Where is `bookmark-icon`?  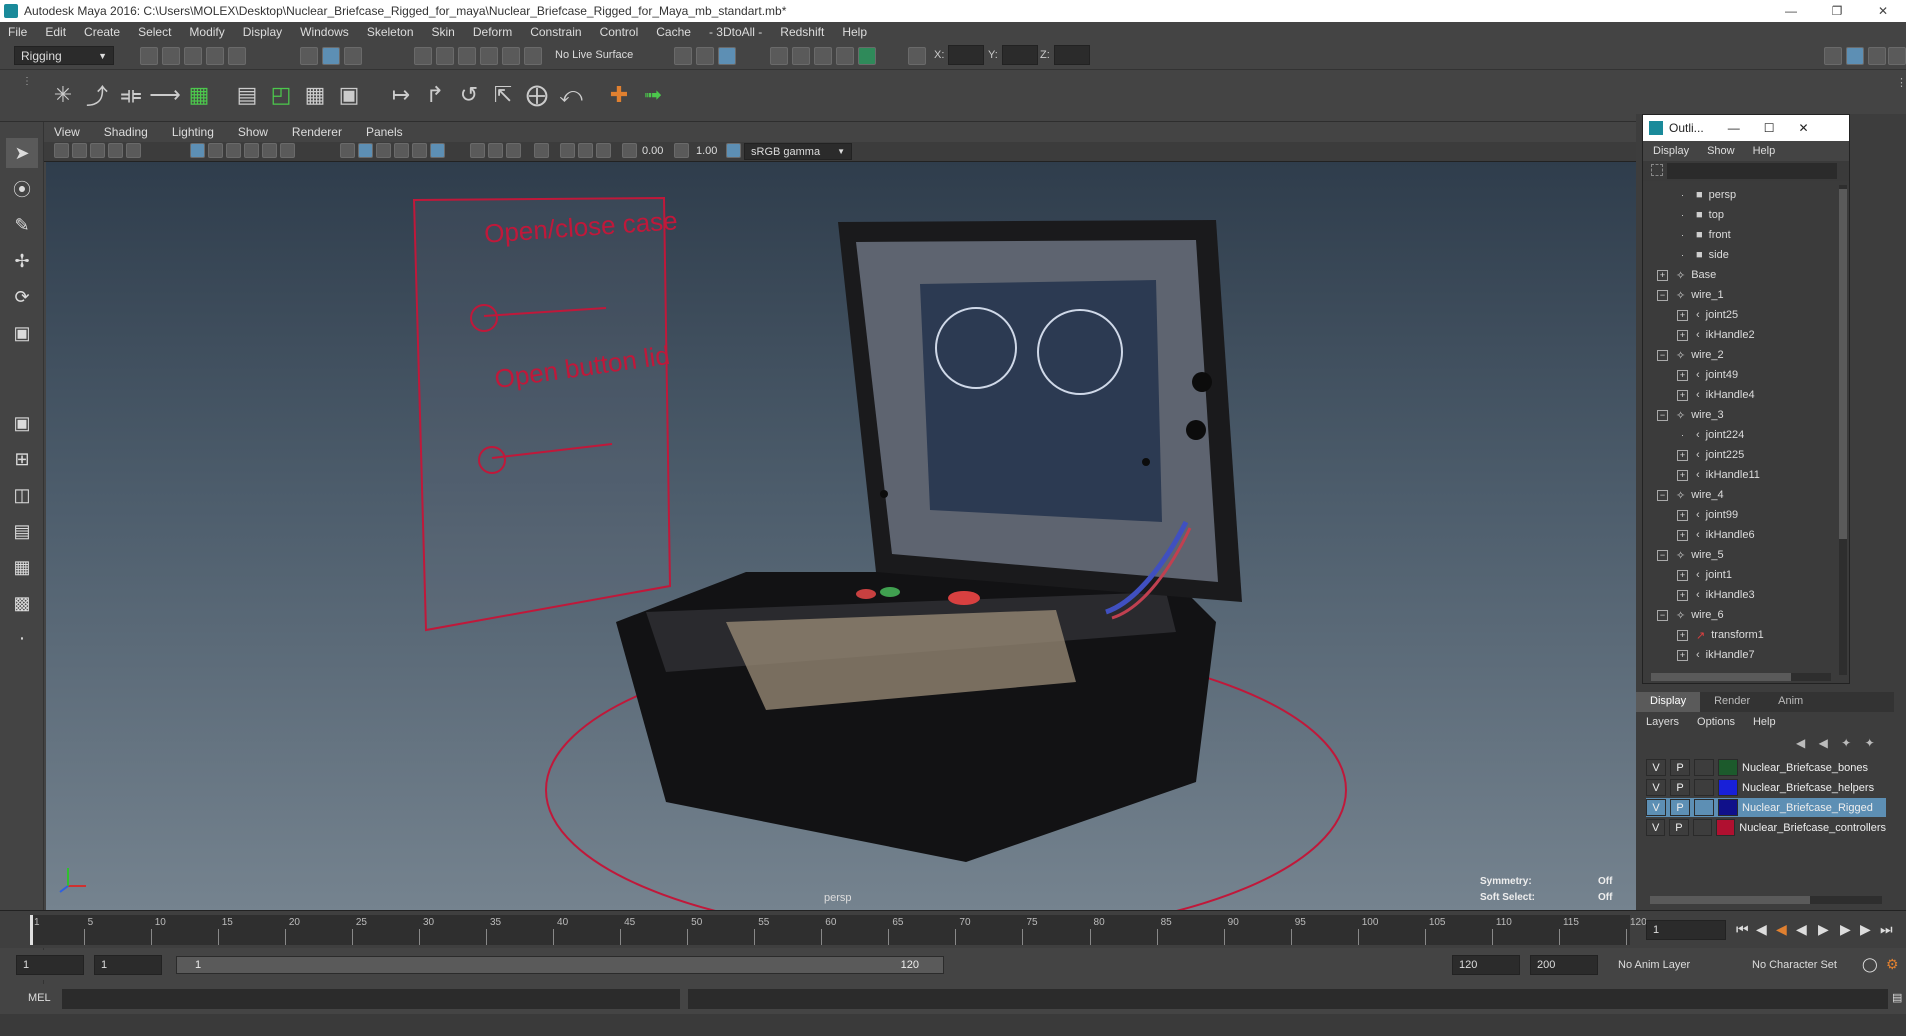
bookmark-icon is located at coordinates (97, 150).